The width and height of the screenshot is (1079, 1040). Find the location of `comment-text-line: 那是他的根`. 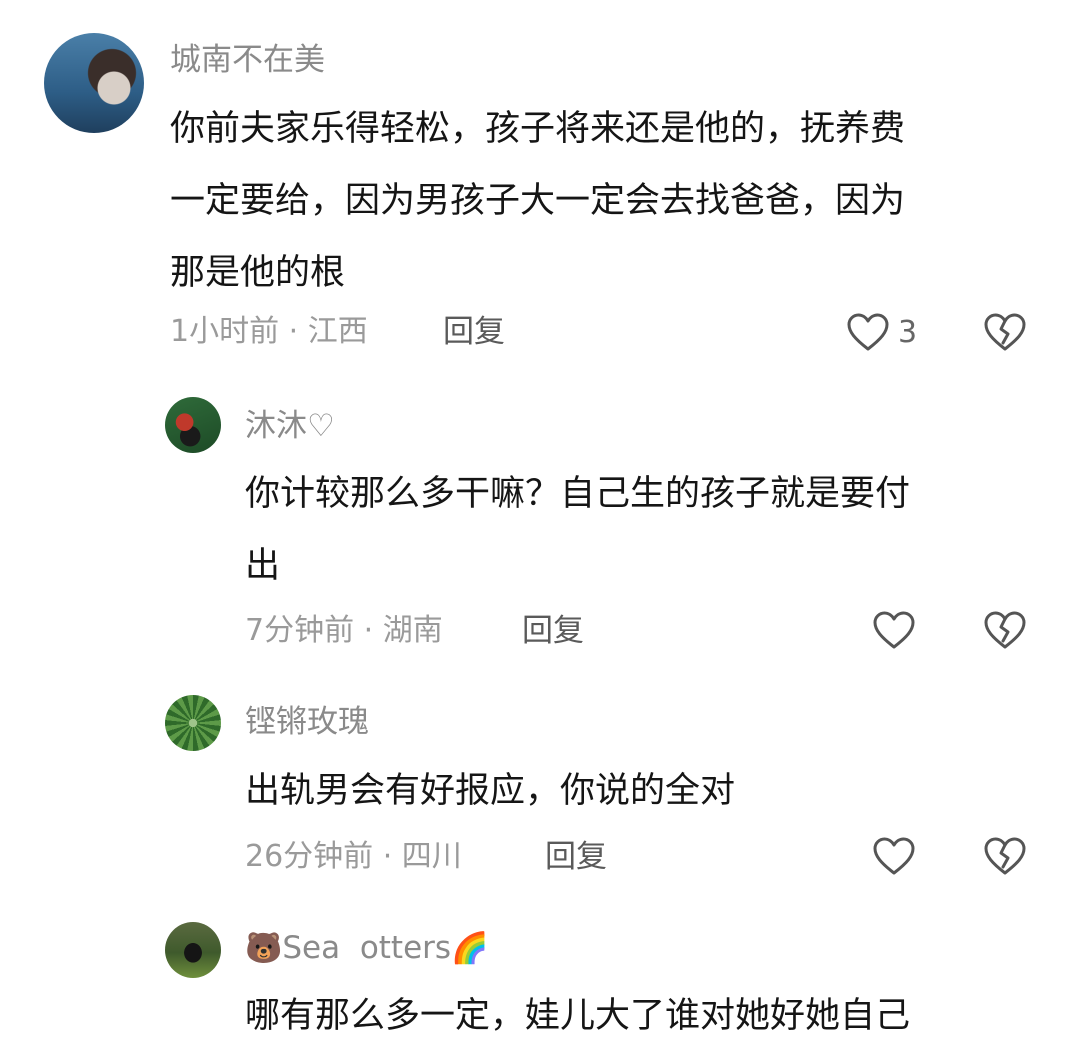

comment-text-line: 那是他的根 is located at coordinates (258, 273).